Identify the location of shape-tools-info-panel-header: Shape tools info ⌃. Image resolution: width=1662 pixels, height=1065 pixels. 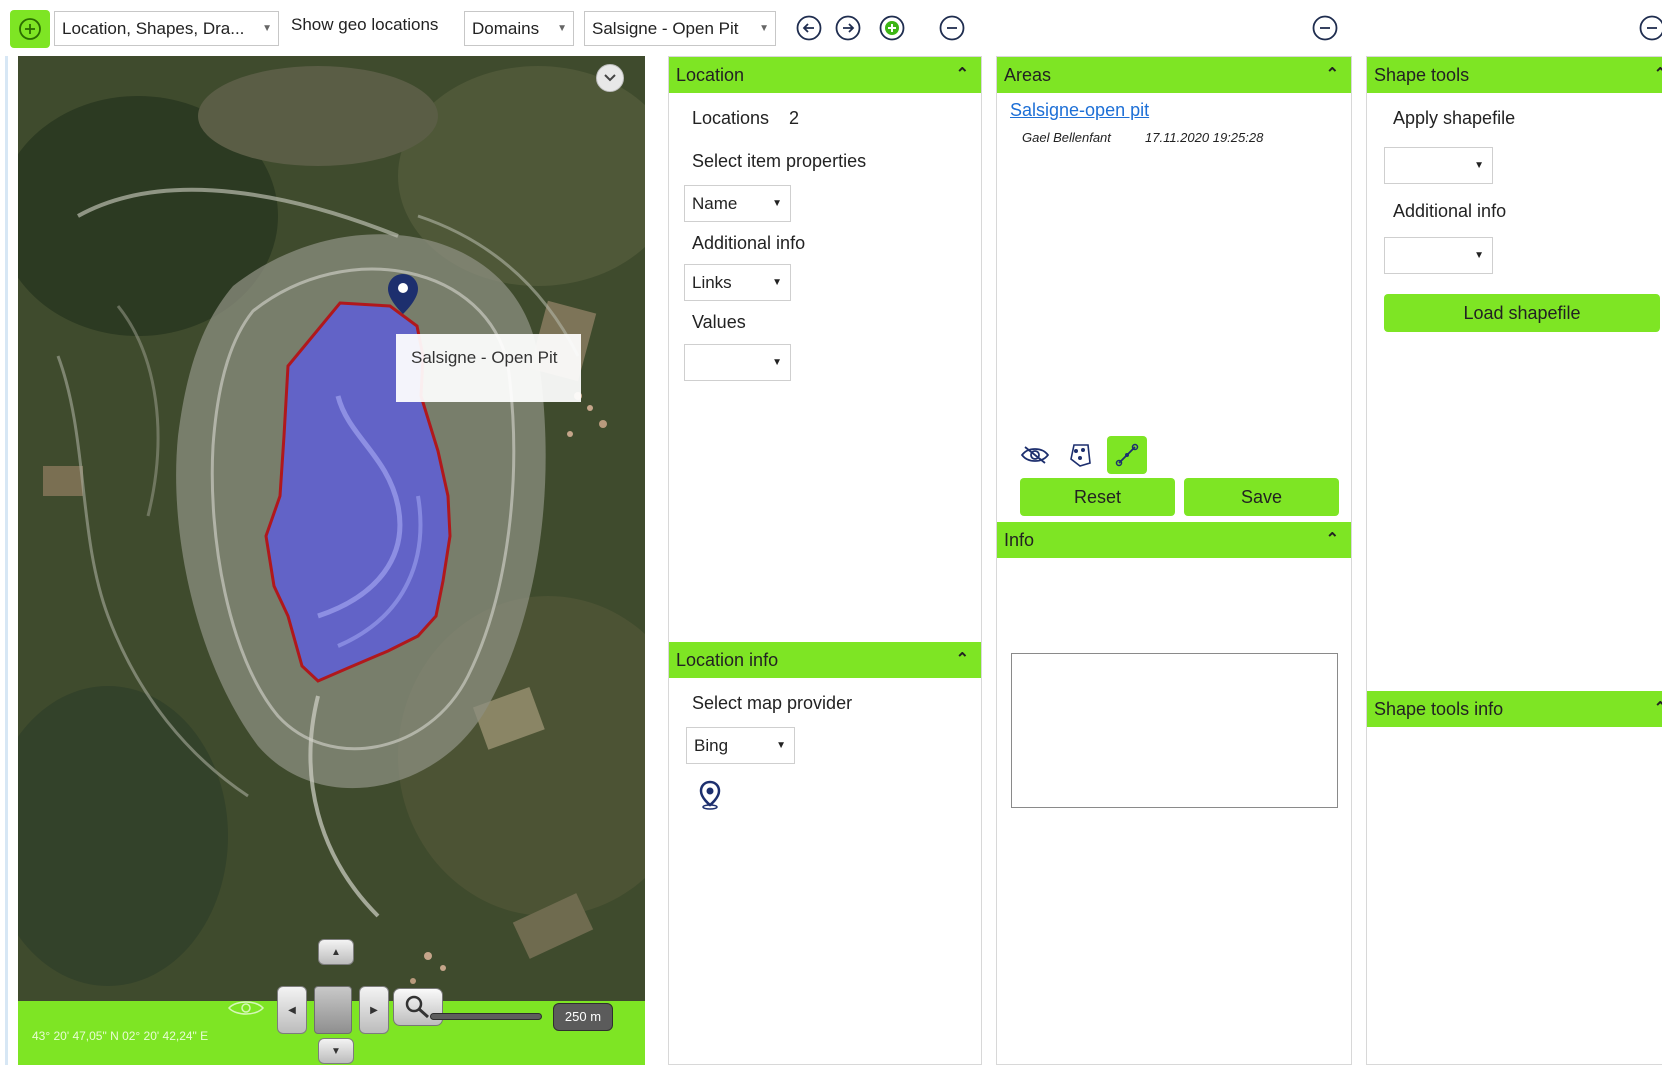
(1514, 709).